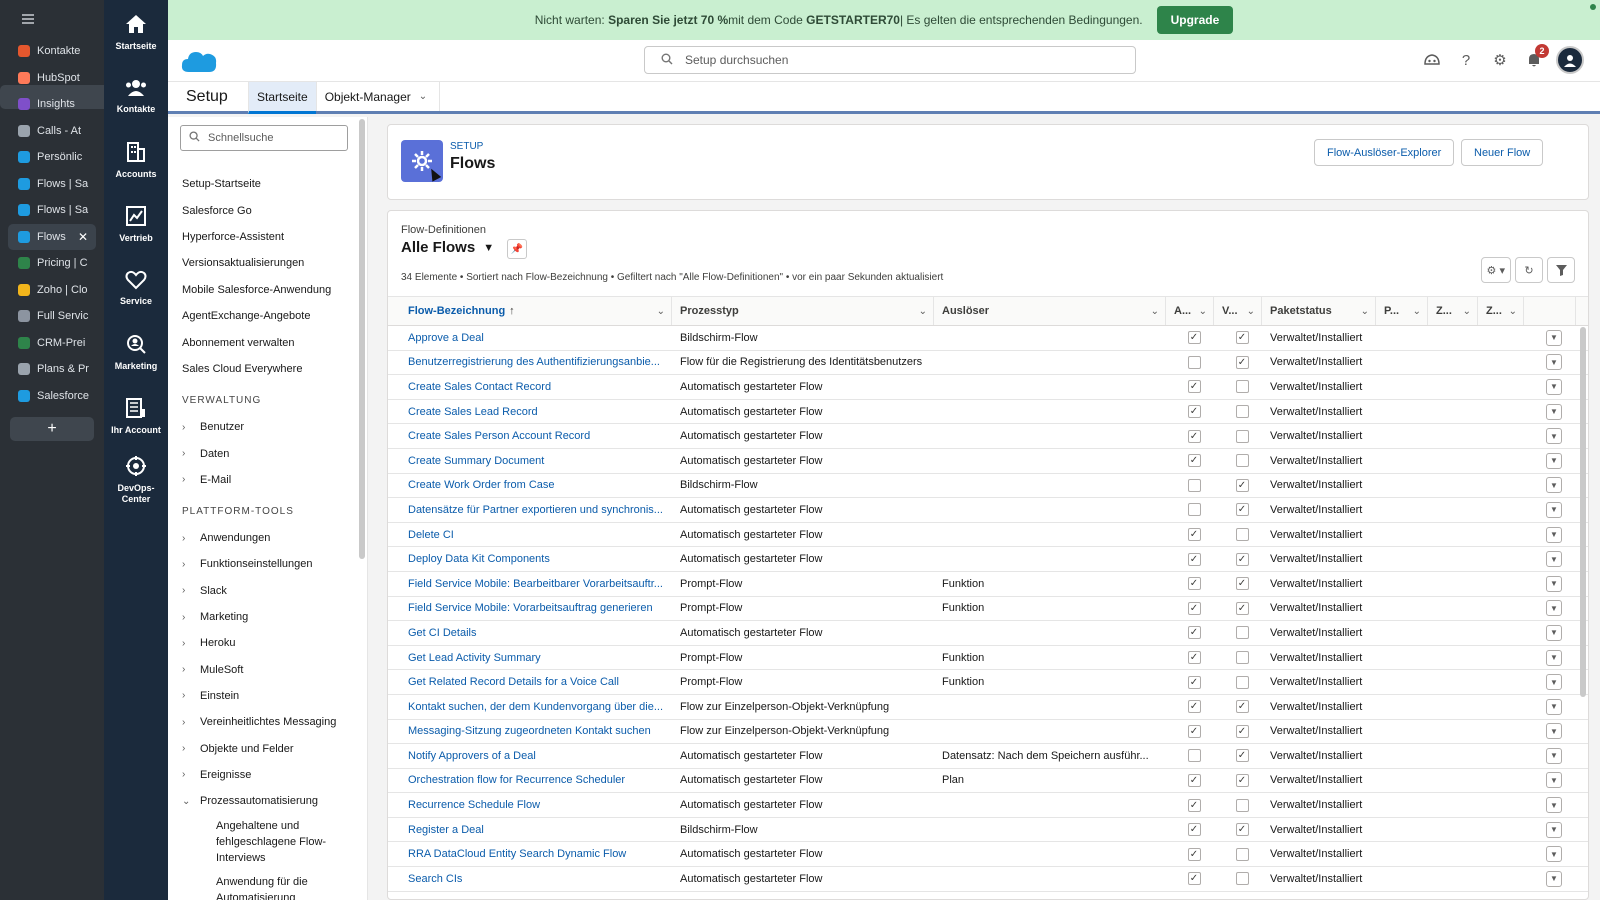 Image resolution: width=1600 pixels, height=900 pixels. Describe the element at coordinates (263, 427) in the screenshot. I see `sidebar-tree-item: › Benutzer` at that location.